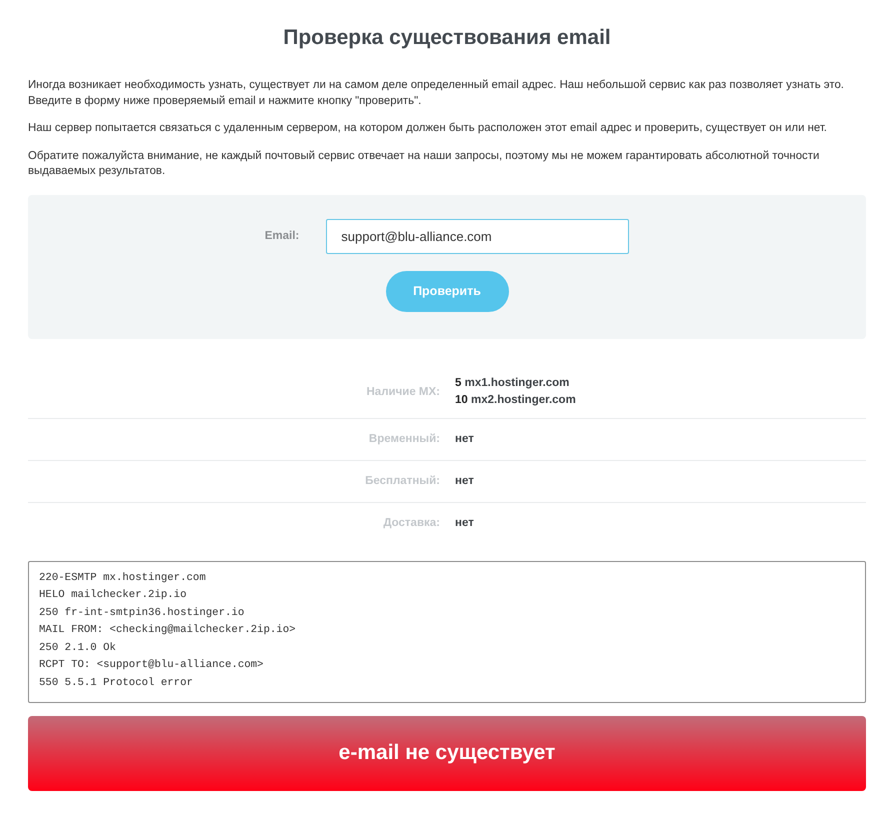 The height and width of the screenshot is (817, 891). I want to click on result-label: Доставка:, so click(411, 523).